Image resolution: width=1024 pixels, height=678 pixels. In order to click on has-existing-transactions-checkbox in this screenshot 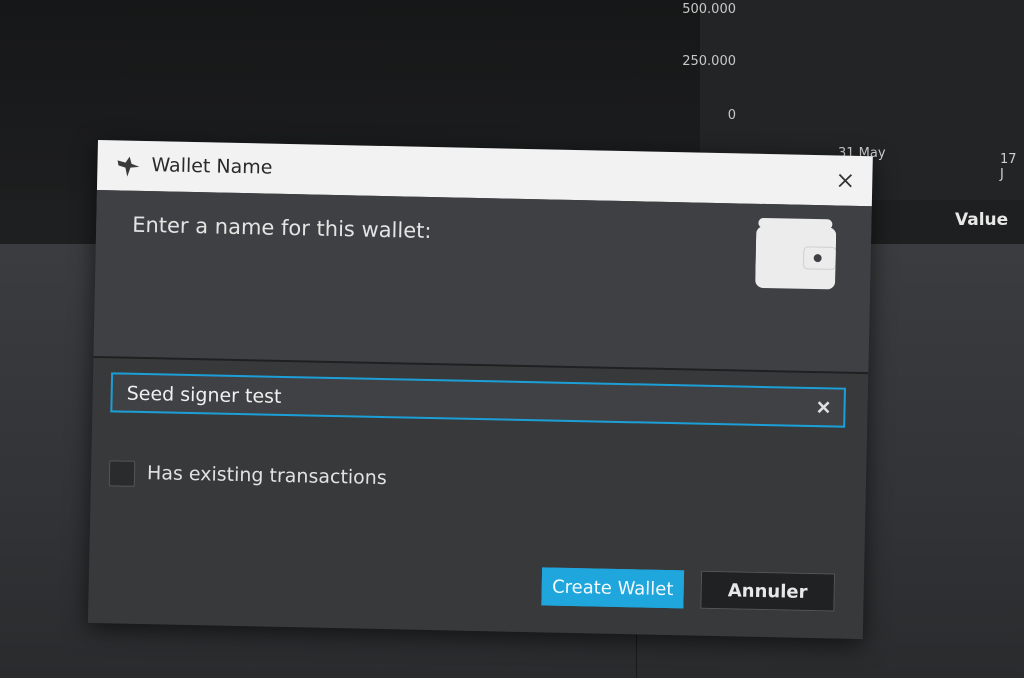, I will do `click(122, 473)`.